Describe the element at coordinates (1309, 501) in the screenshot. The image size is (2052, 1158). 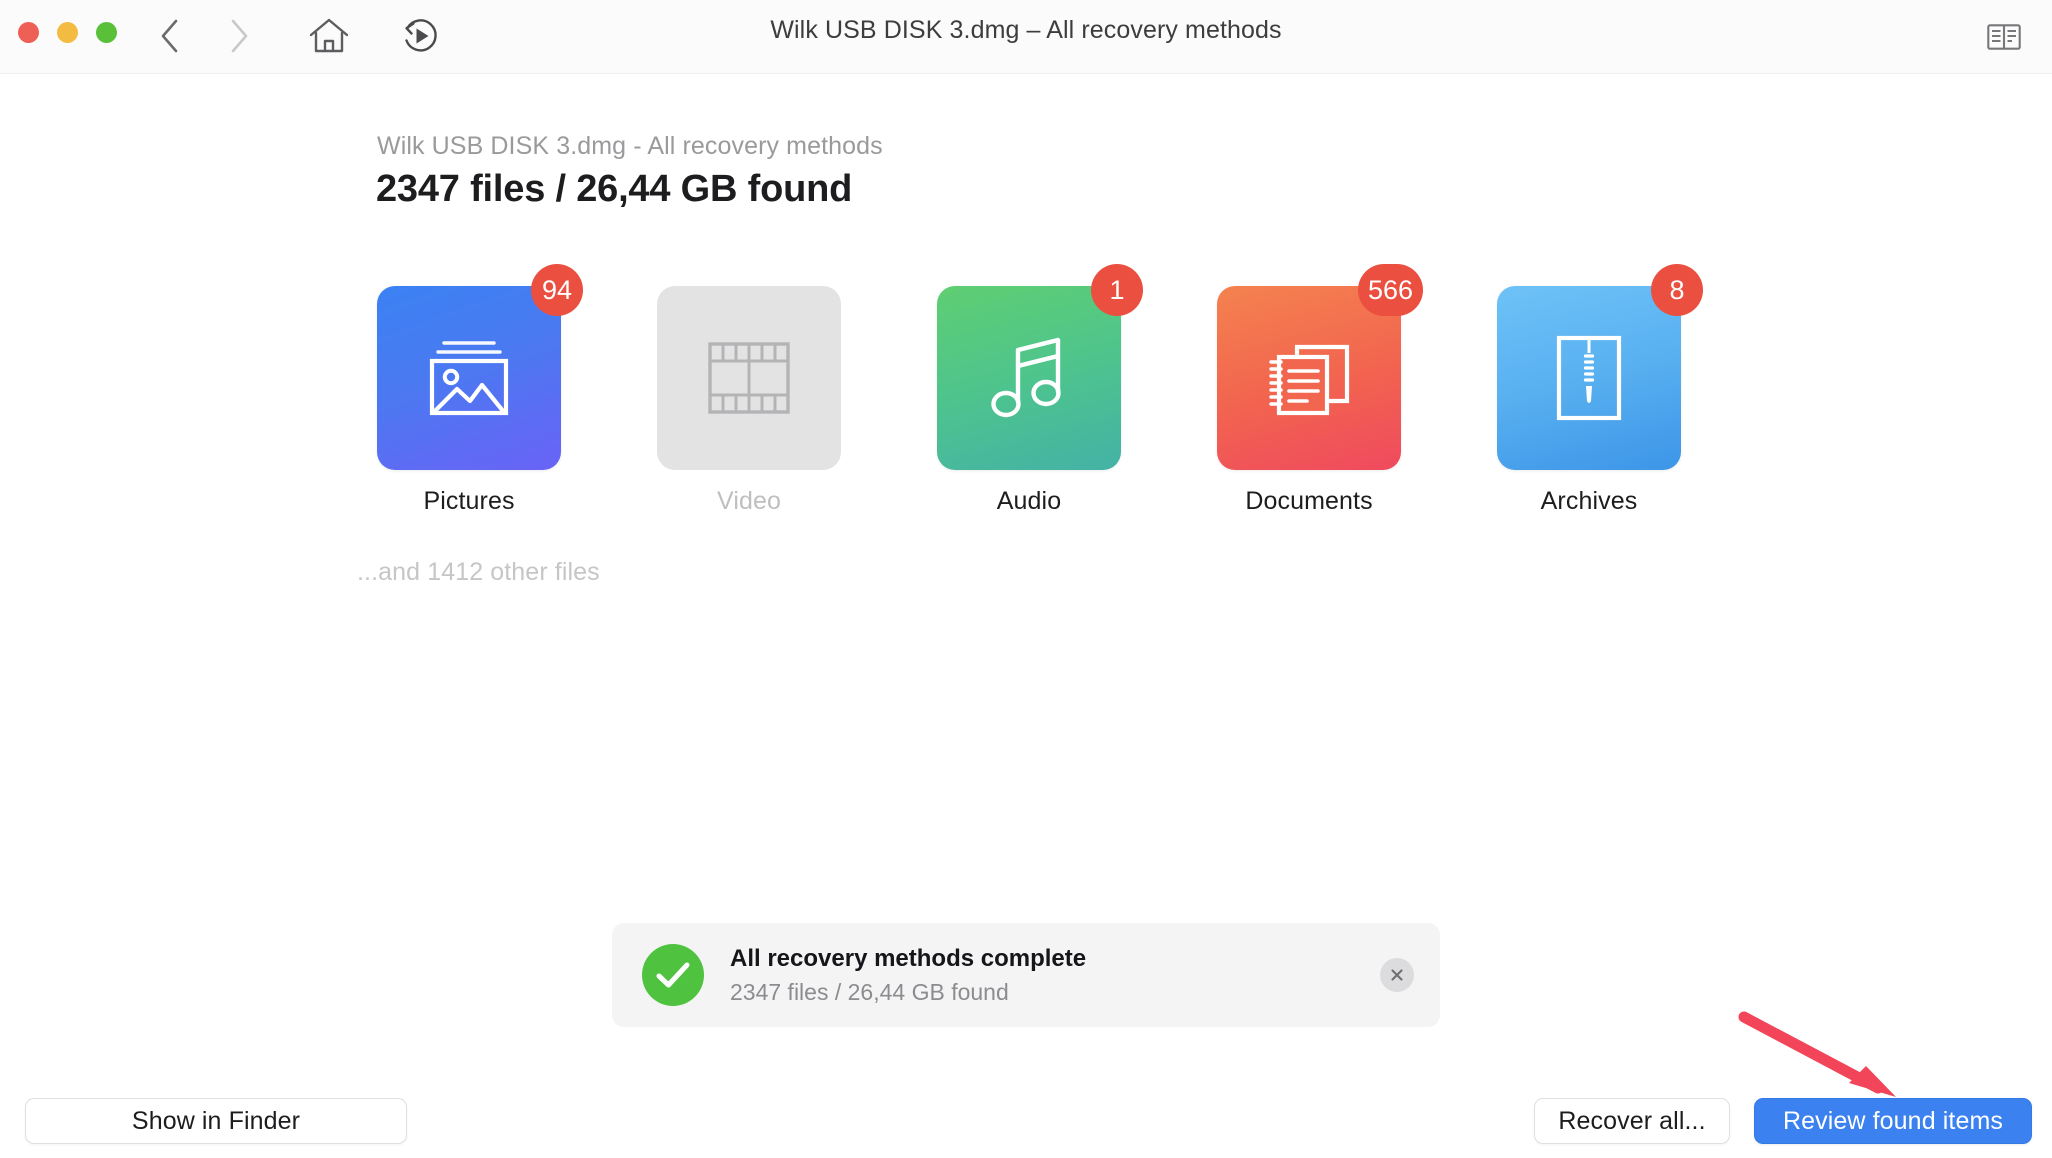
I see `documents-label: Documents` at that location.